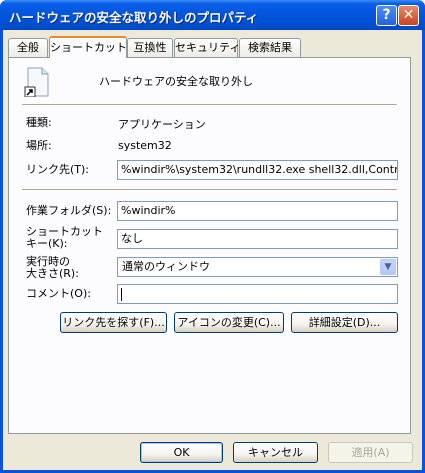 The height and width of the screenshot is (473, 425). What do you see at coordinates (166, 266) in the screenshot?
I see `run-size-value: 通常のウィンドウ` at bounding box center [166, 266].